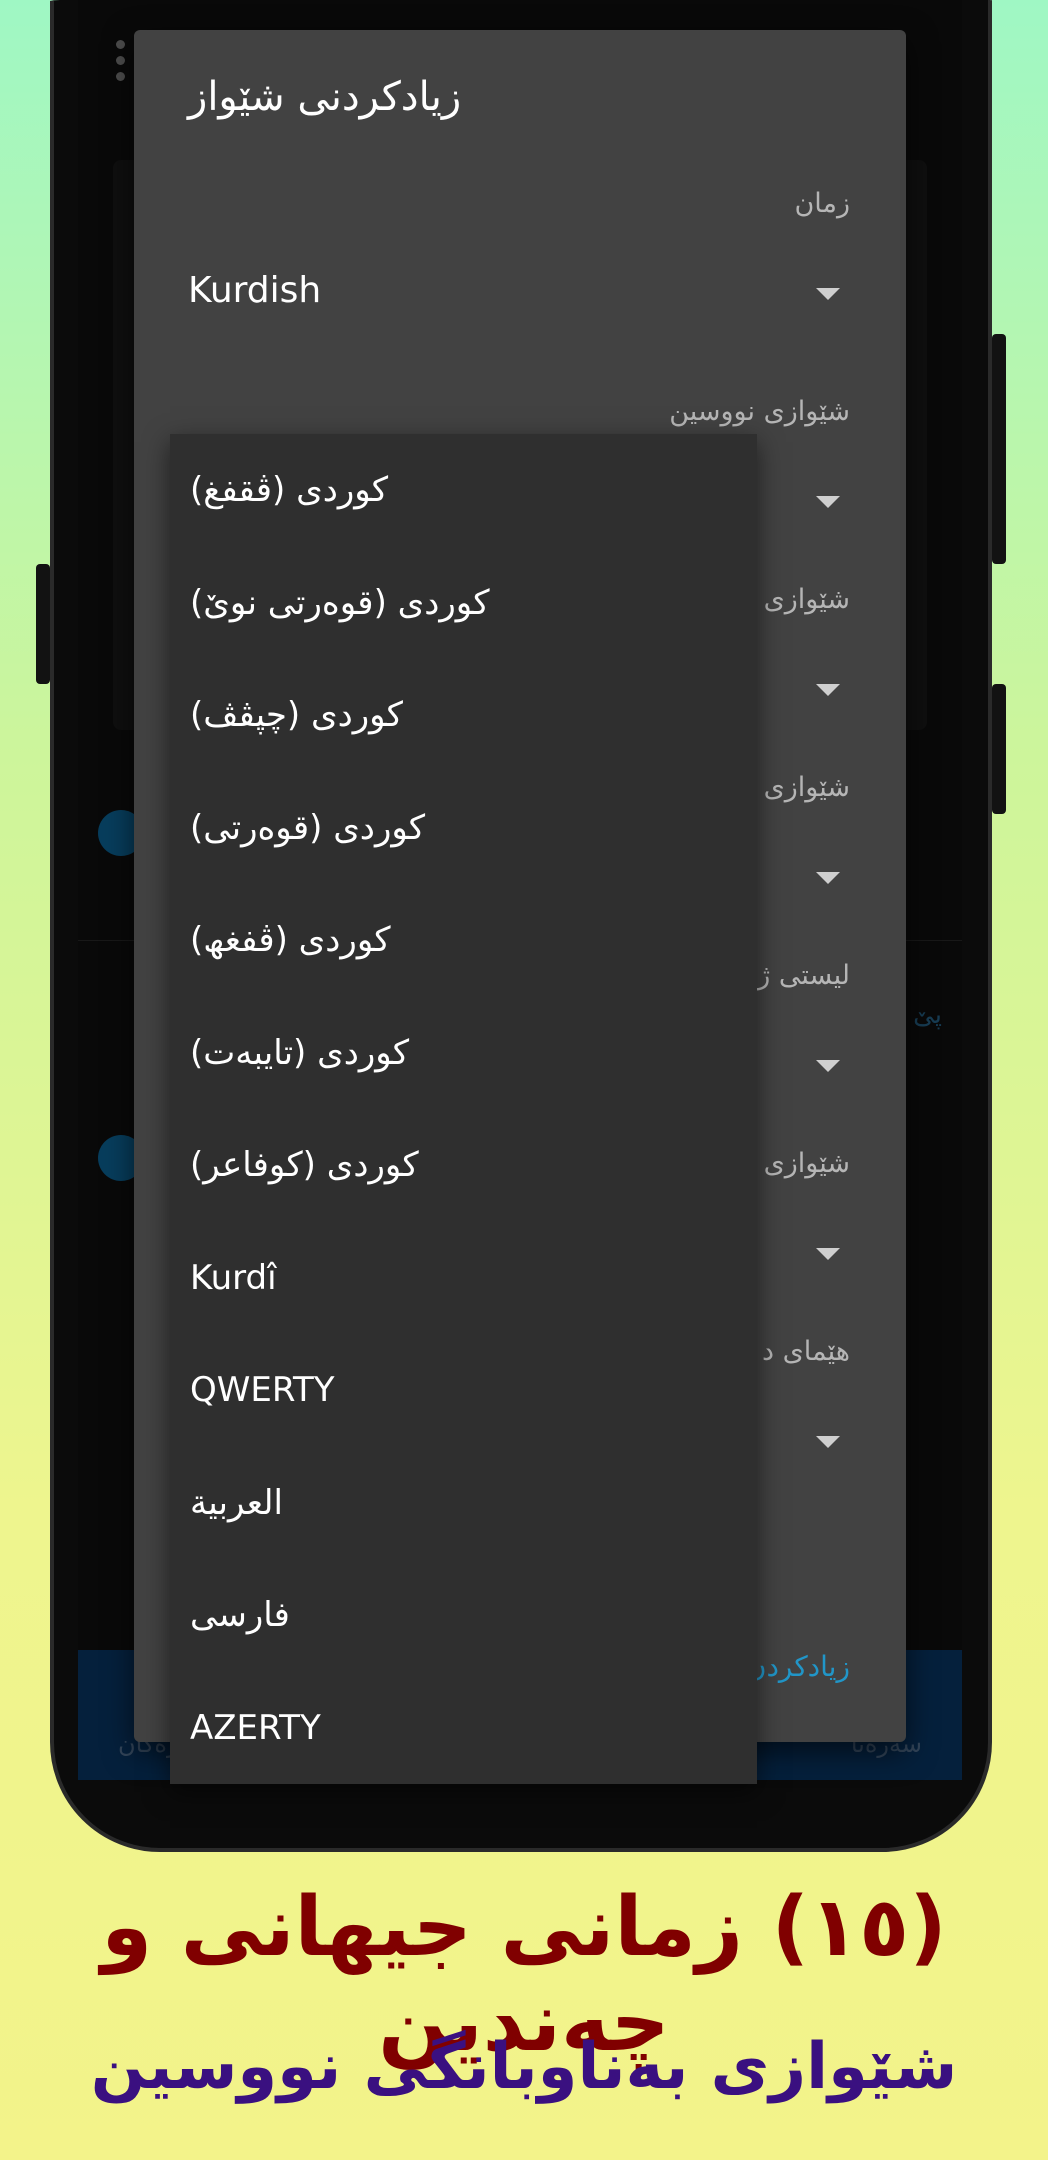 This screenshot has height=2160, width=1048. Describe the element at coordinates (519, 294) in the screenshot. I see `language-spinner: Kurdish` at that location.